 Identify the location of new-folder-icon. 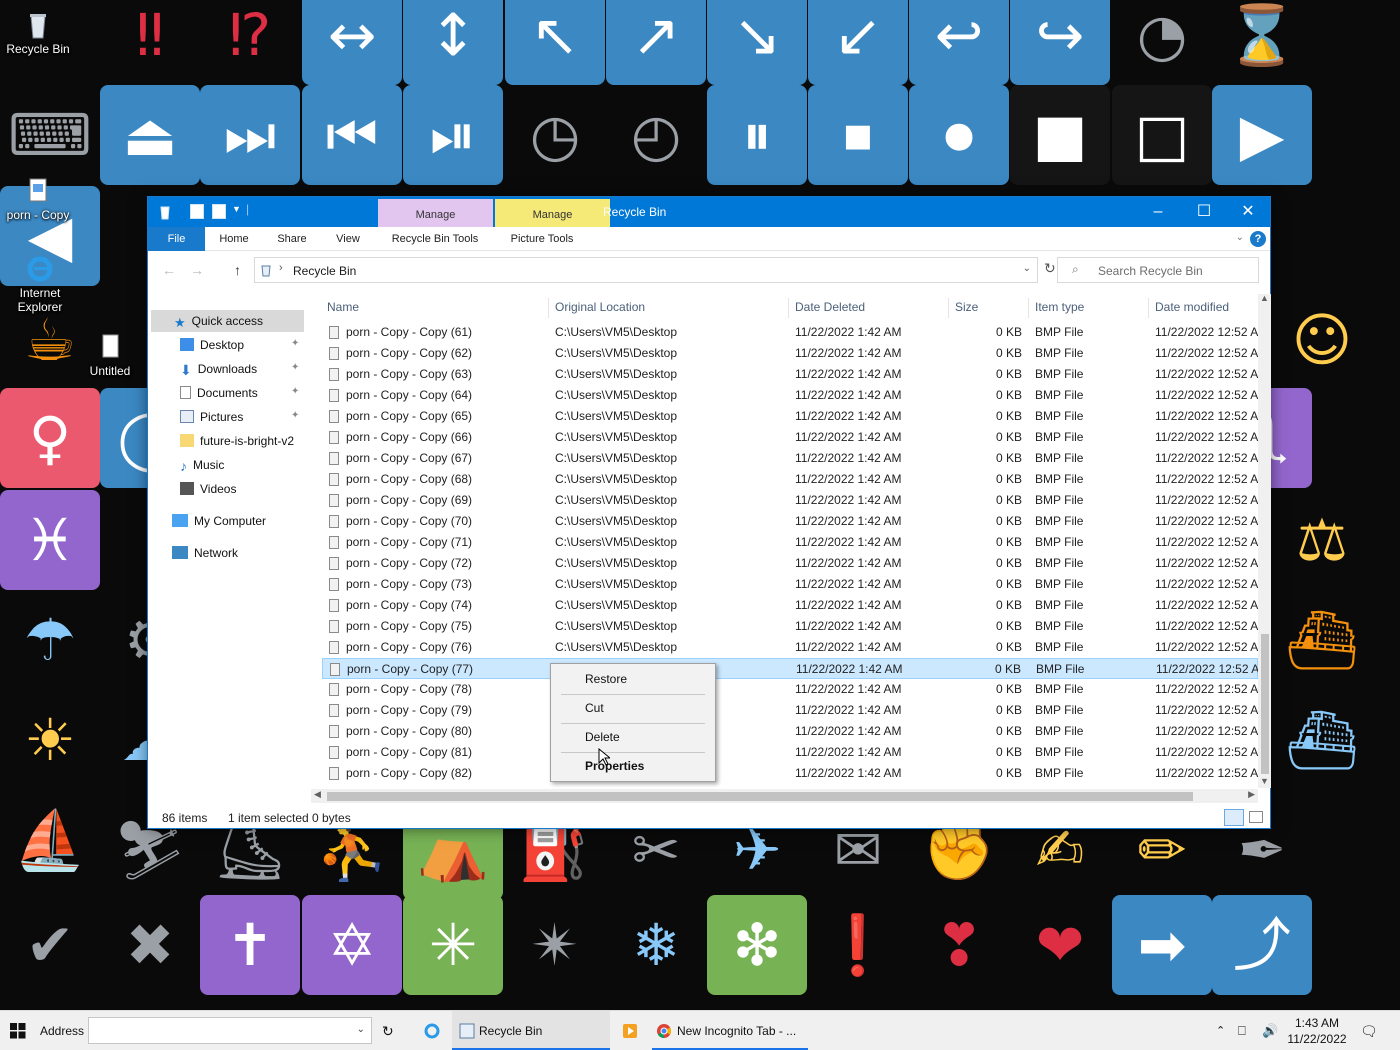
(219, 211).